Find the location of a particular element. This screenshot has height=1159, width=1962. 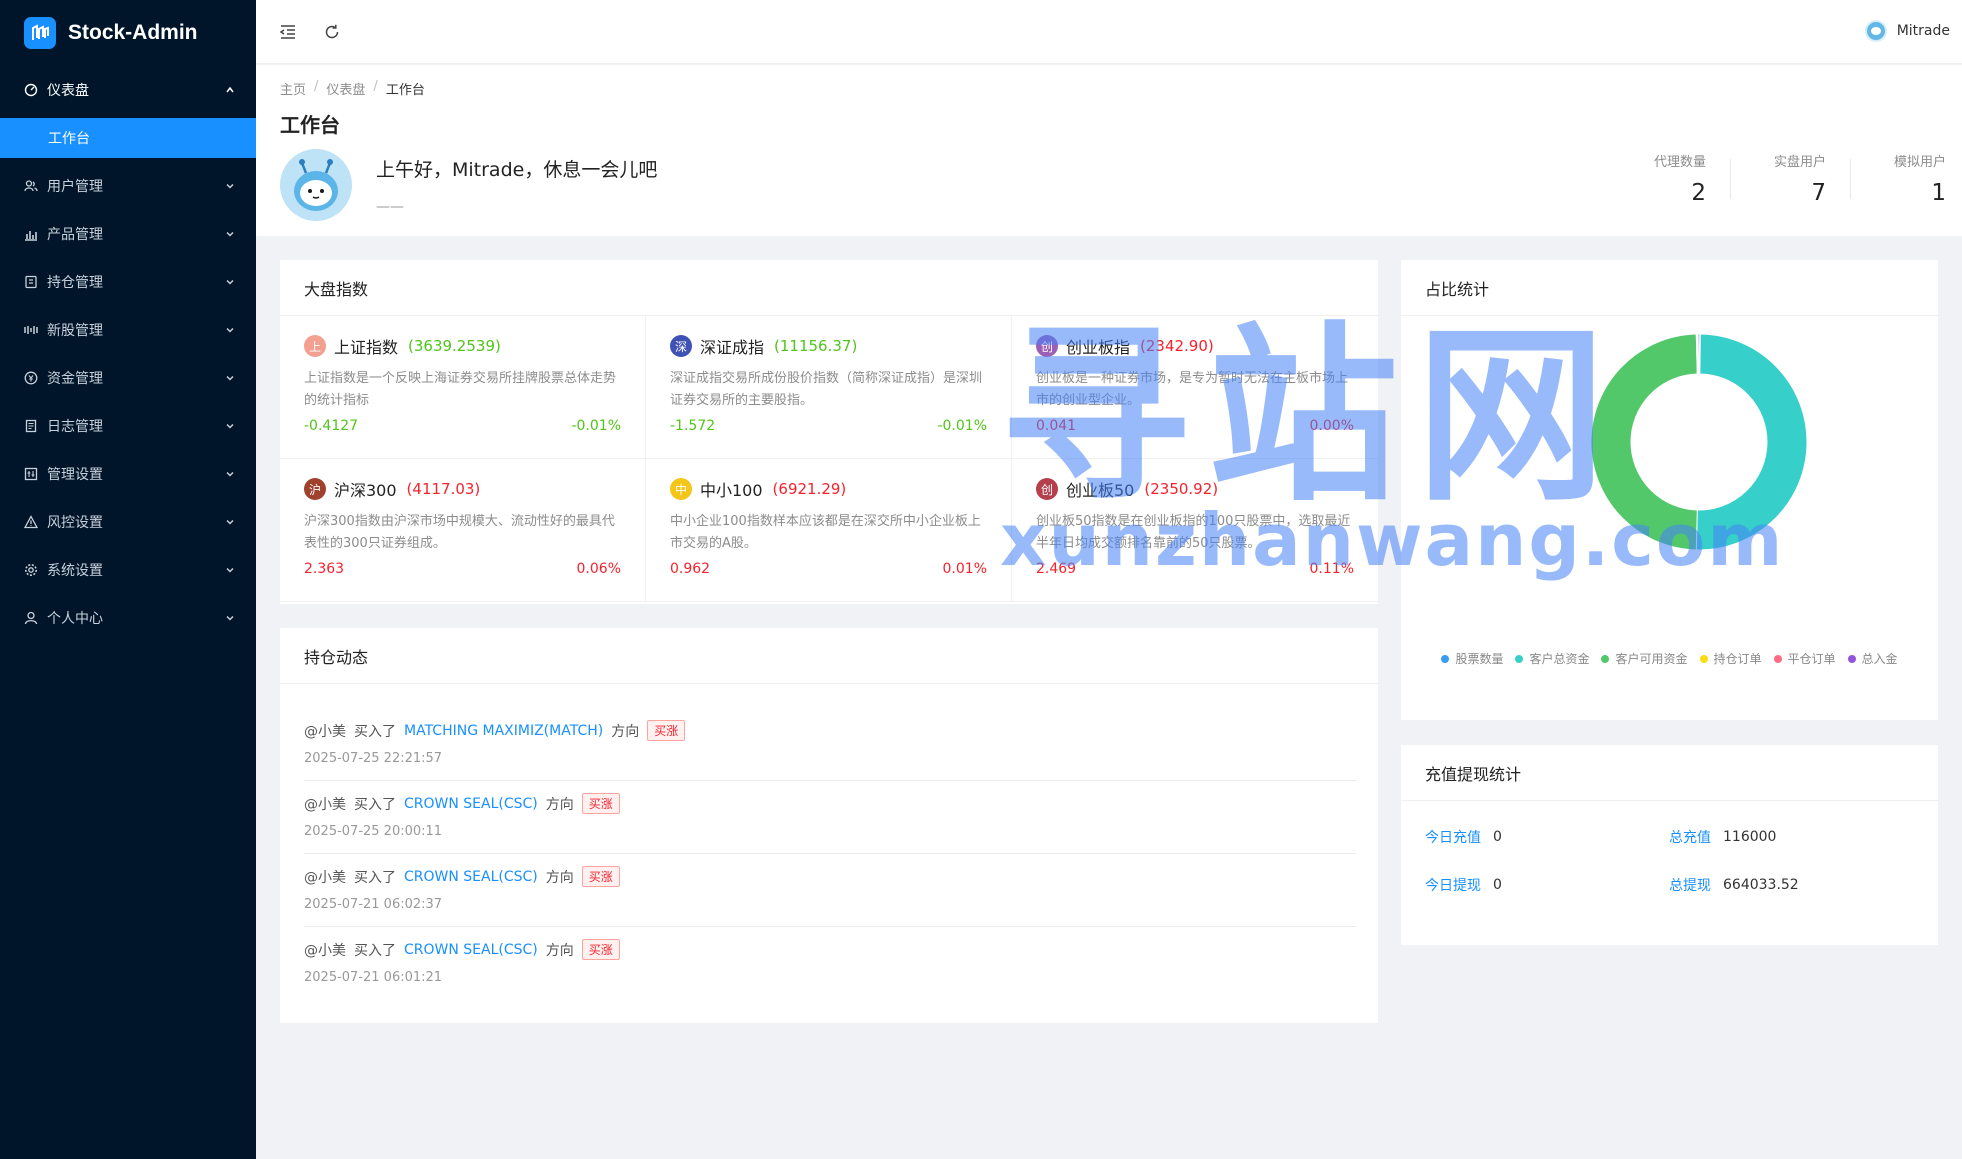

index-change: 0.962 is located at coordinates (690, 569).